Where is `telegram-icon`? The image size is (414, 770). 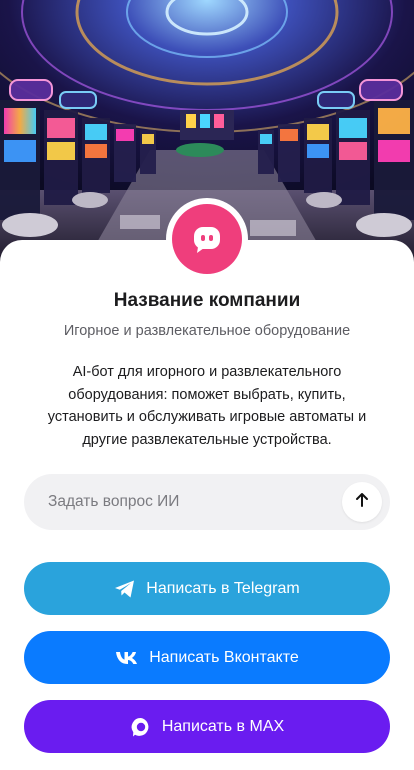
telegram-icon is located at coordinates (125, 589).